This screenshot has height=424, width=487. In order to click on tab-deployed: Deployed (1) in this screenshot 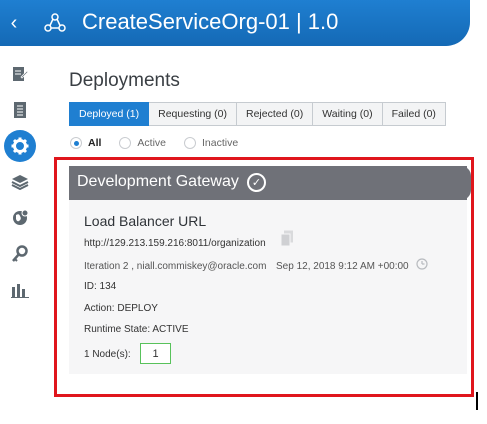, I will do `click(109, 114)`.